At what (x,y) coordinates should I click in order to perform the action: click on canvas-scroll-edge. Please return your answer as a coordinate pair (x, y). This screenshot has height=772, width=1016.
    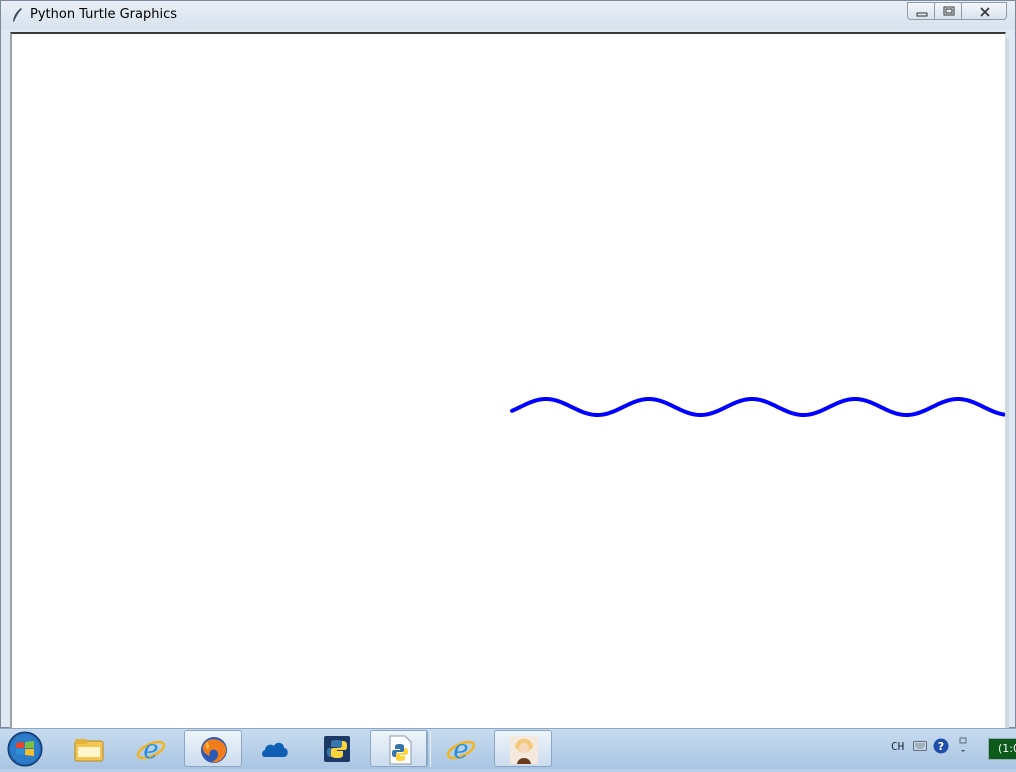
    Looking at the image, I should click on (1007, 383).